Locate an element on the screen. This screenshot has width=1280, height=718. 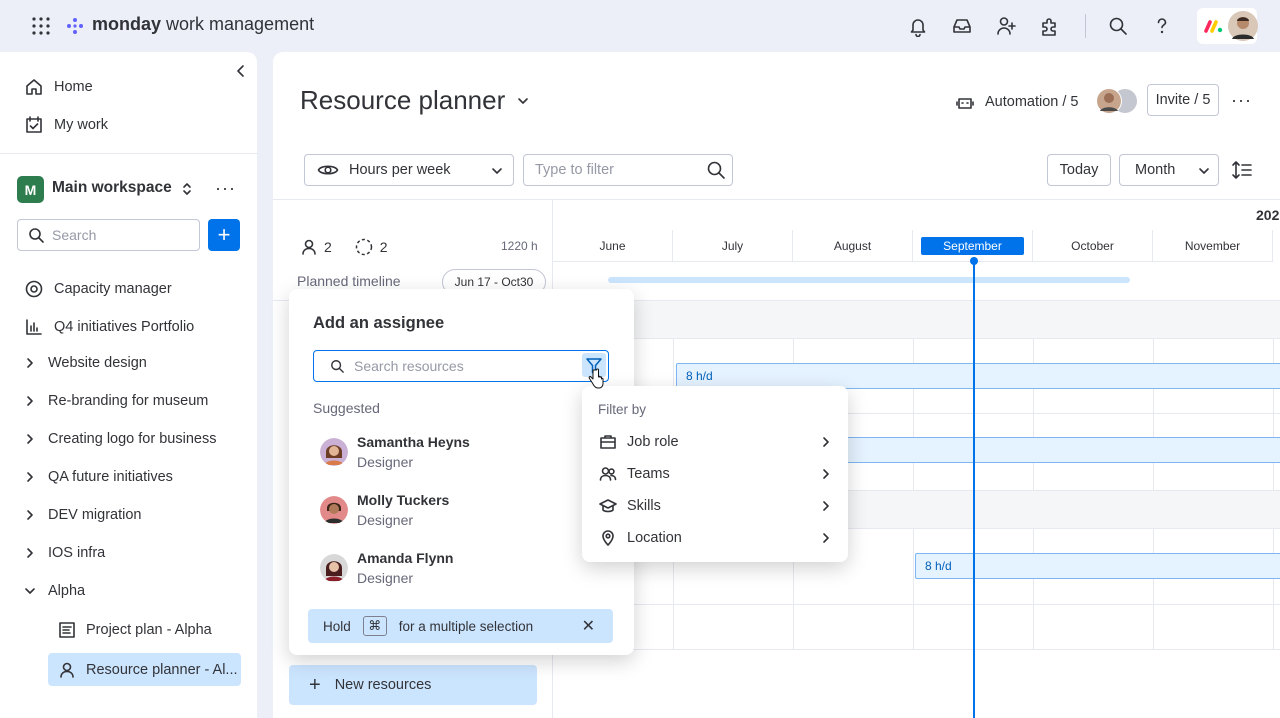
automation-label: Automation / 5 is located at coordinates (1032, 102).